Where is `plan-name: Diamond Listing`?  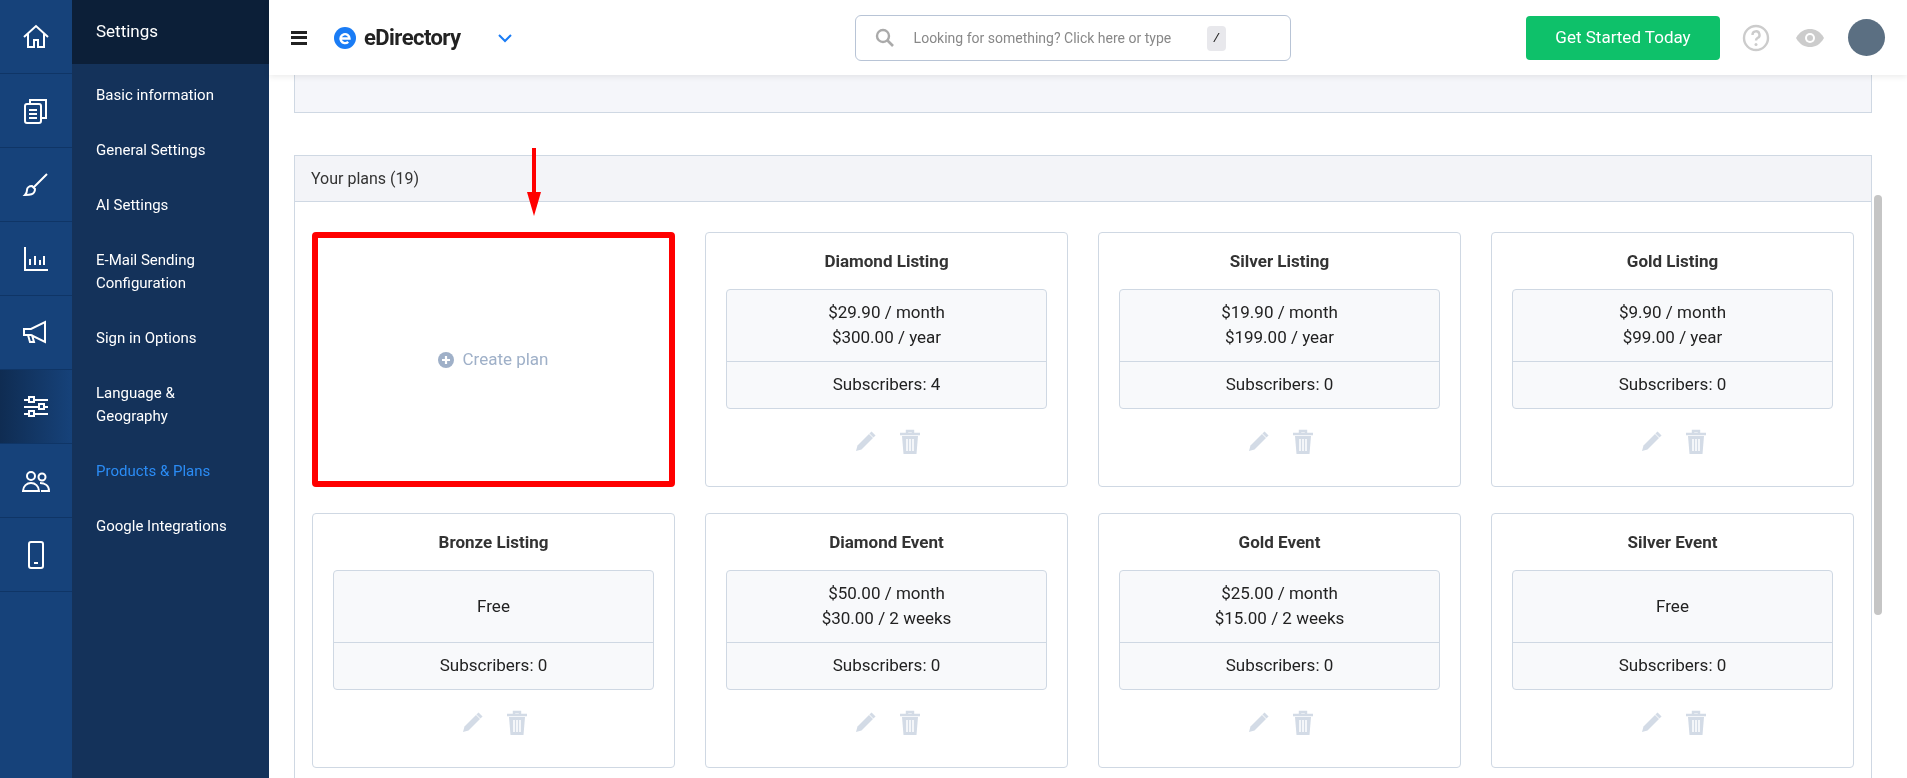
plan-name: Diamond Listing is located at coordinates (886, 261).